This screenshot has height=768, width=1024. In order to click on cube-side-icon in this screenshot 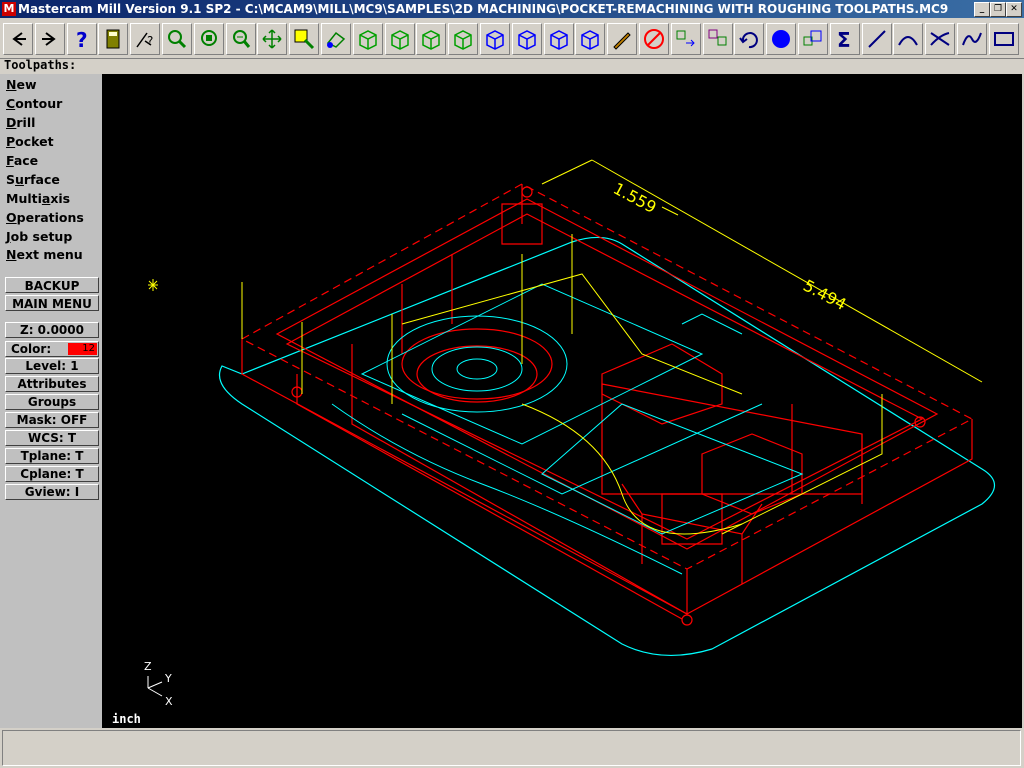, I will do `click(431, 40)`.